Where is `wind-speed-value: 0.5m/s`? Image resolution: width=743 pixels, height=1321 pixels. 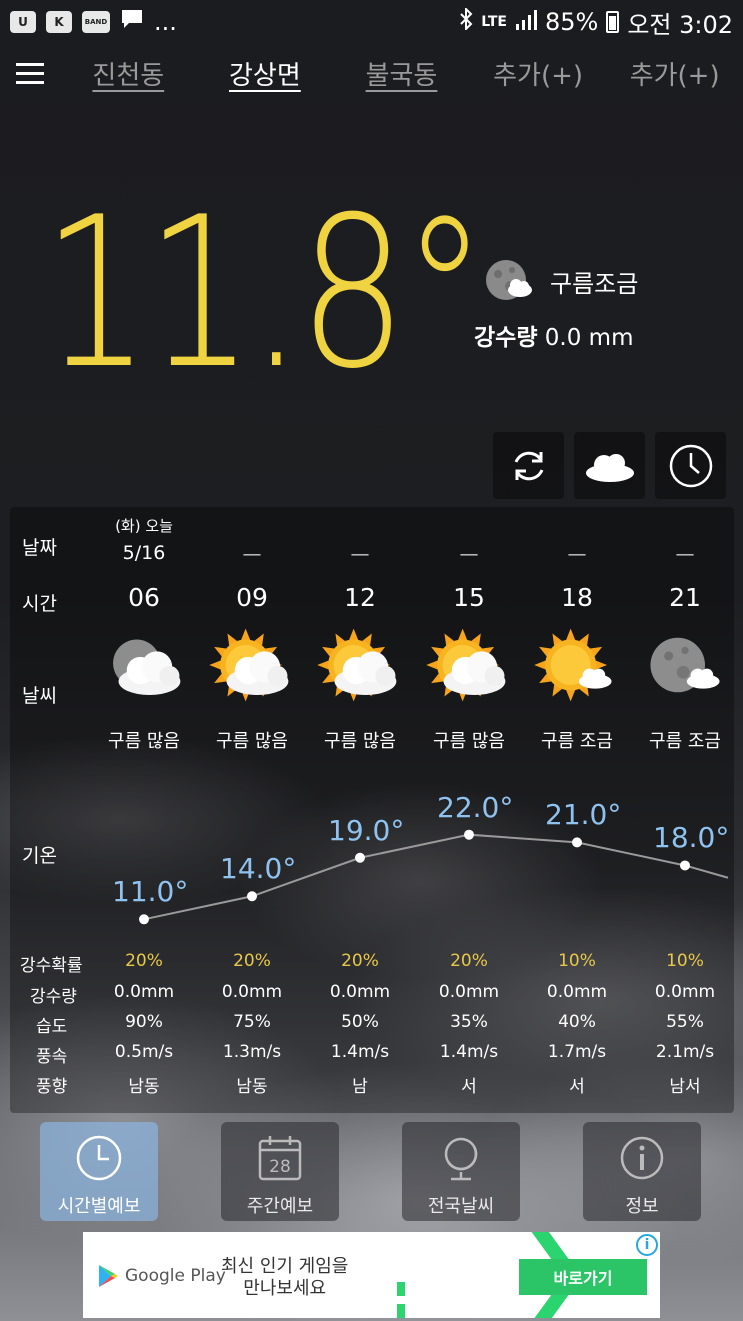
wind-speed-value: 0.5m/s is located at coordinates (144, 1052).